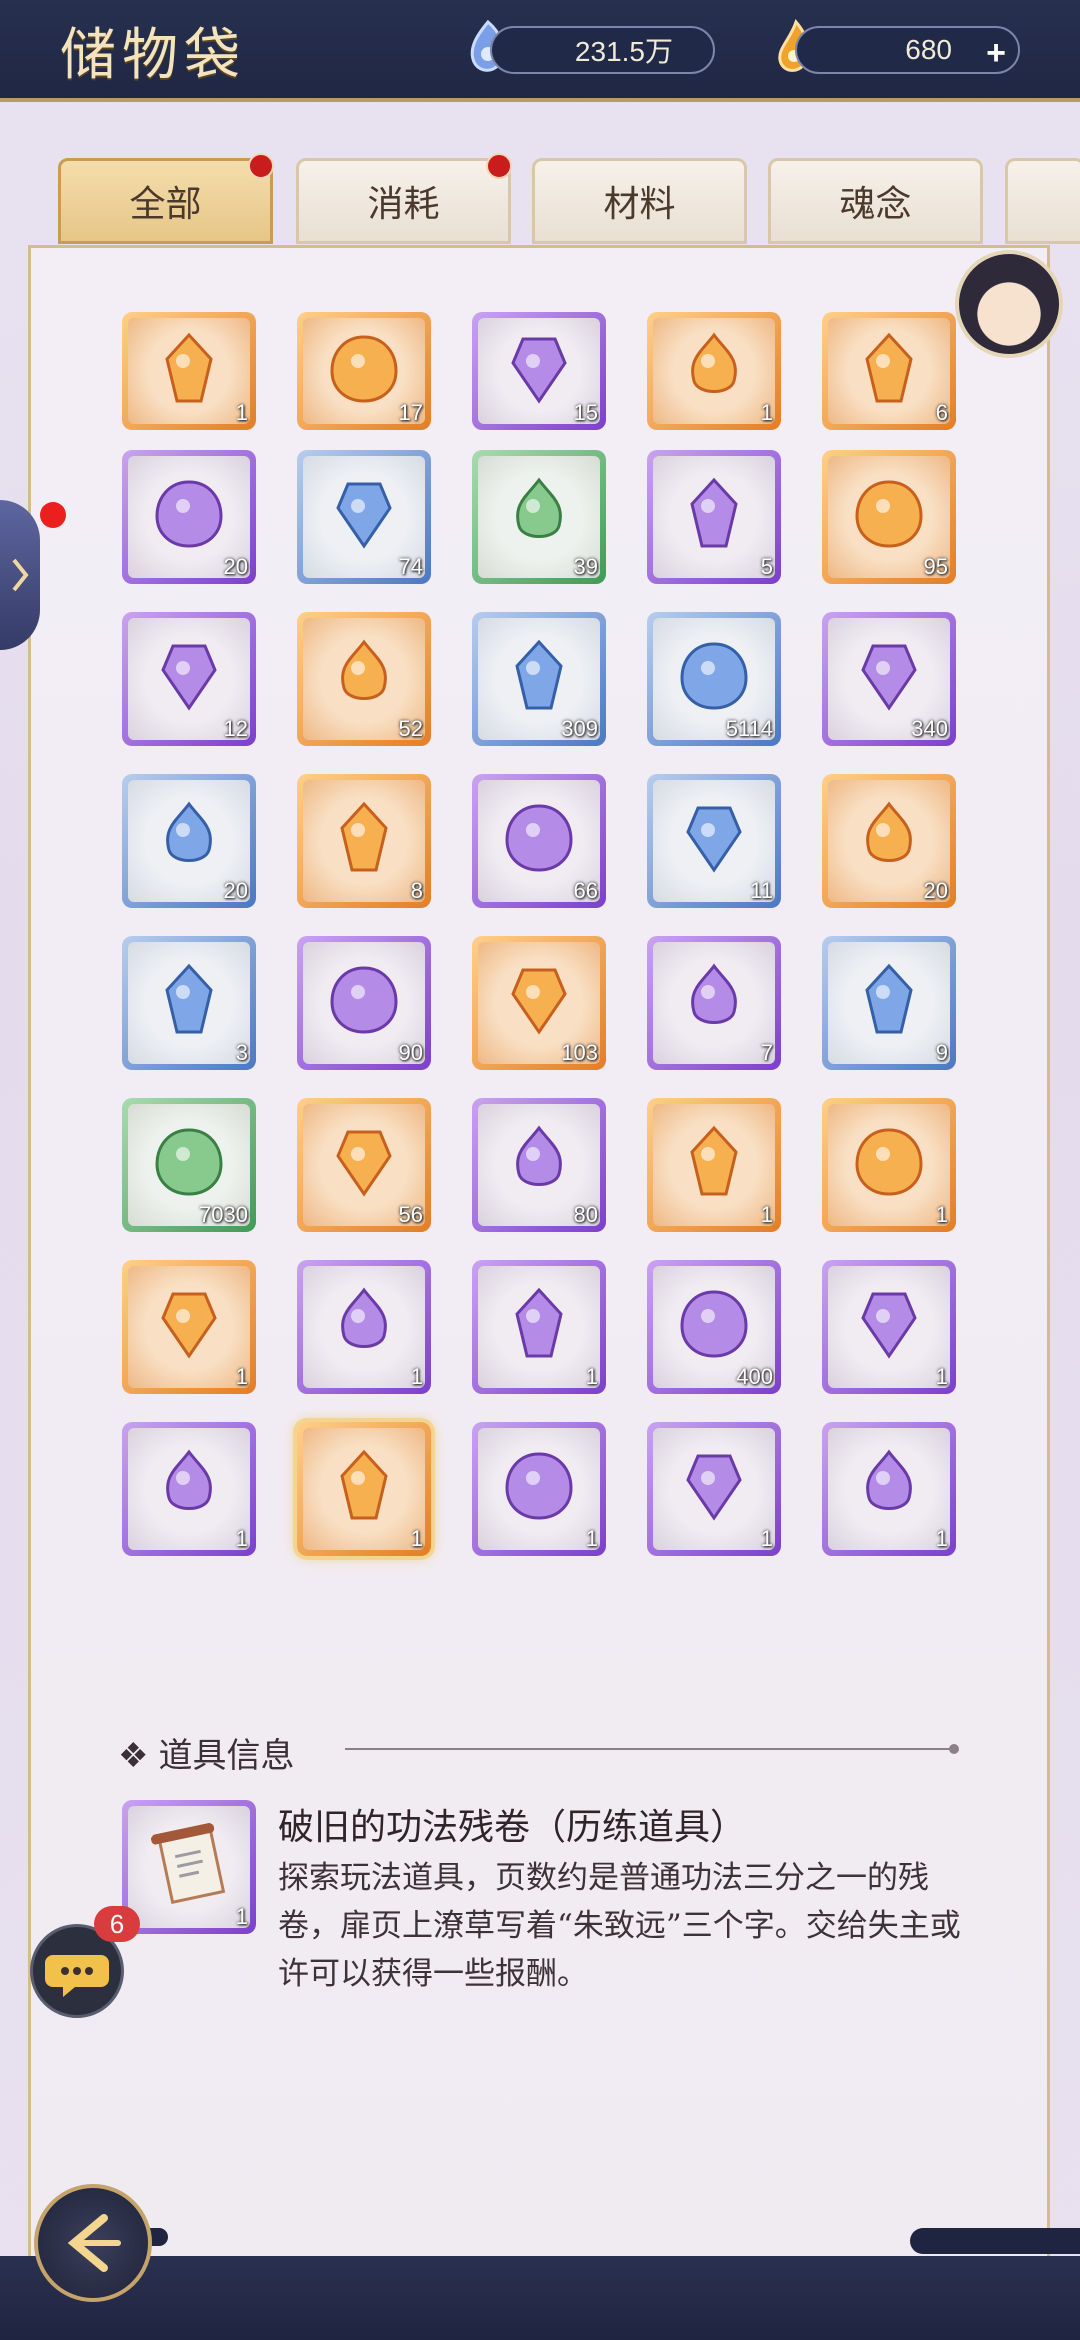 This screenshot has width=1080, height=2340. I want to click on chevron-right-icon, so click(20, 575).